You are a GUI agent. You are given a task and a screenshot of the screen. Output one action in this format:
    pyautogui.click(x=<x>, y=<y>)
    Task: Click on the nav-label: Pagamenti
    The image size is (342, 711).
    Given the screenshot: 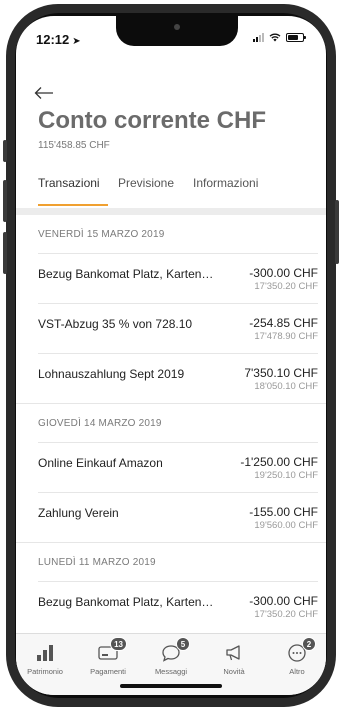 What is the action you would take?
    pyautogui.click(x=108, y=671)
    